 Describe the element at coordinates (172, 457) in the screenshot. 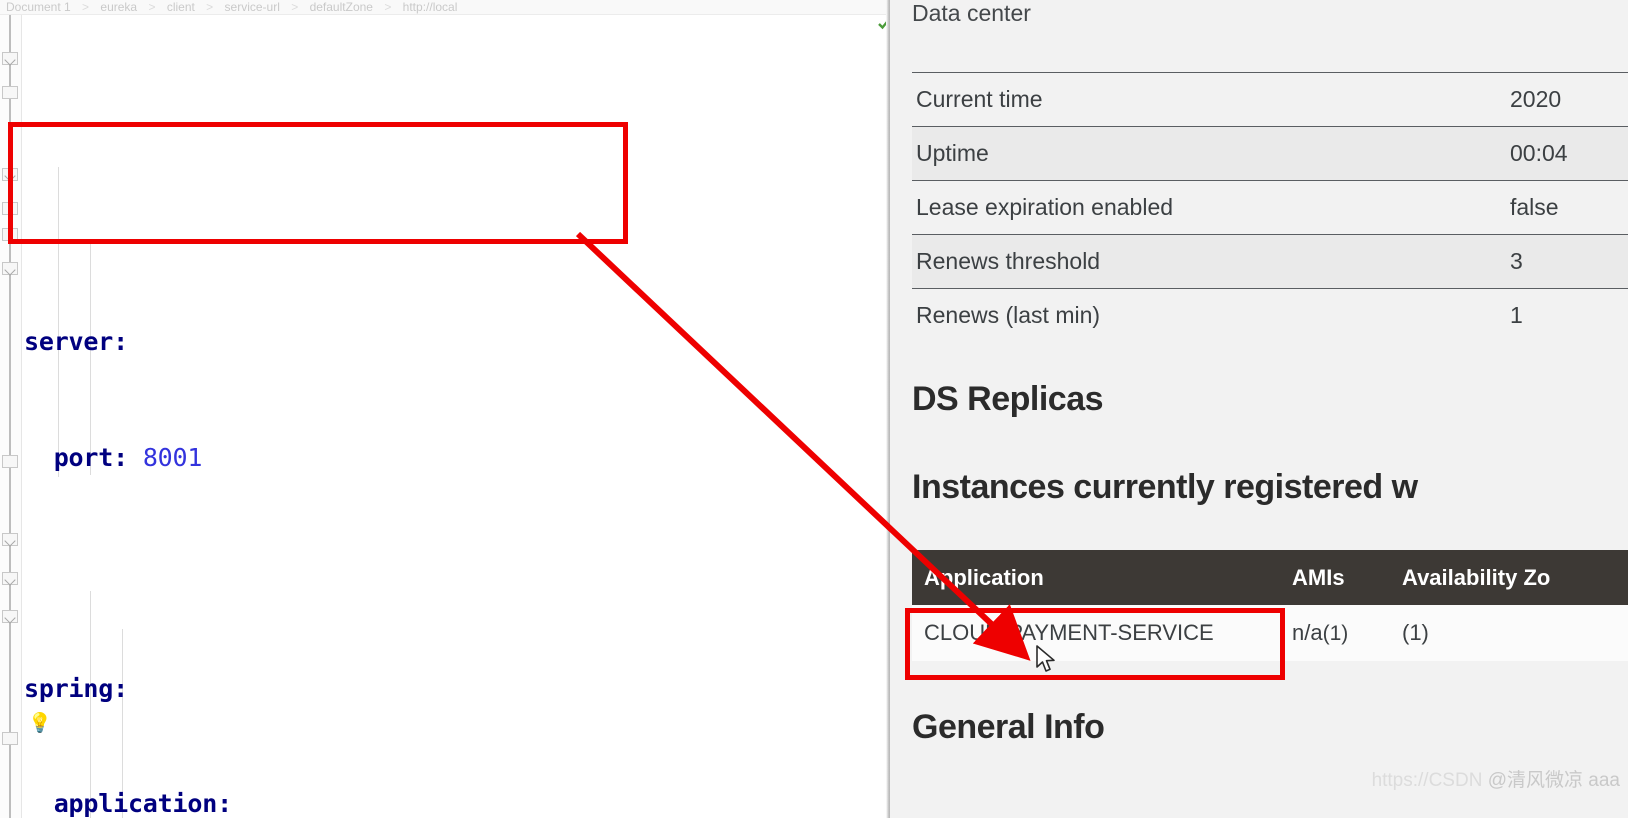

I see `yaml-value: 8001` at that location.